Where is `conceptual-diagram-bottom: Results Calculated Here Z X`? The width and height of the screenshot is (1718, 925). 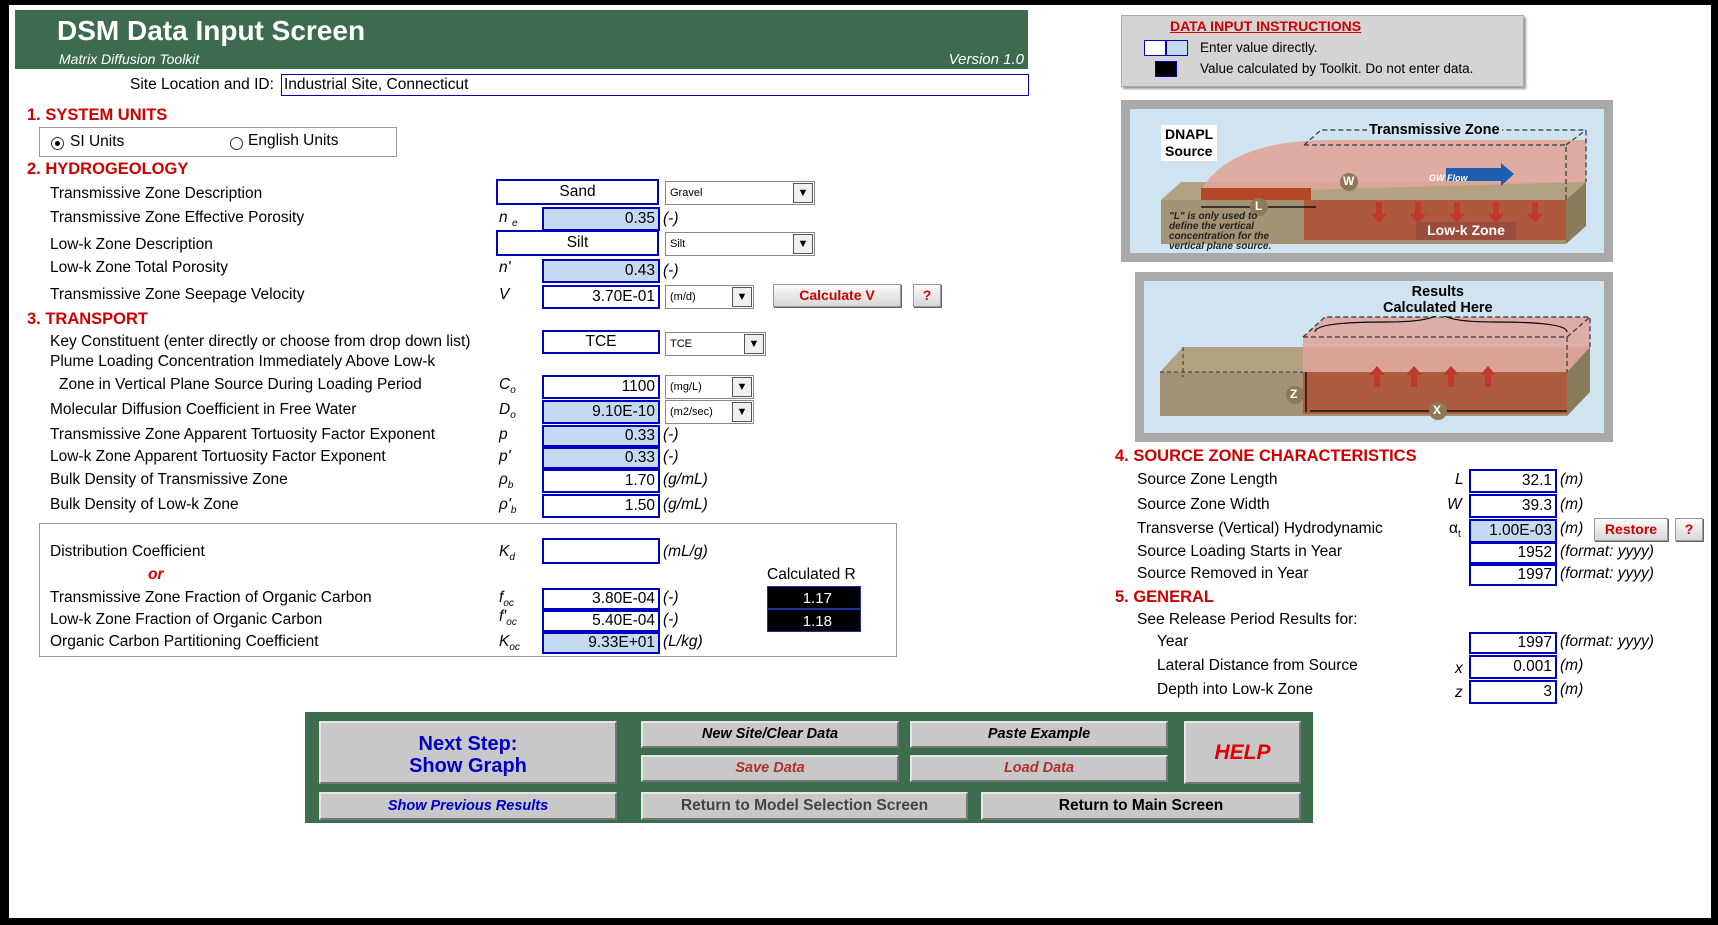 conceptual-diagram-bottom: Results Calculated Here Z X is located at coordinates (1374, 357).